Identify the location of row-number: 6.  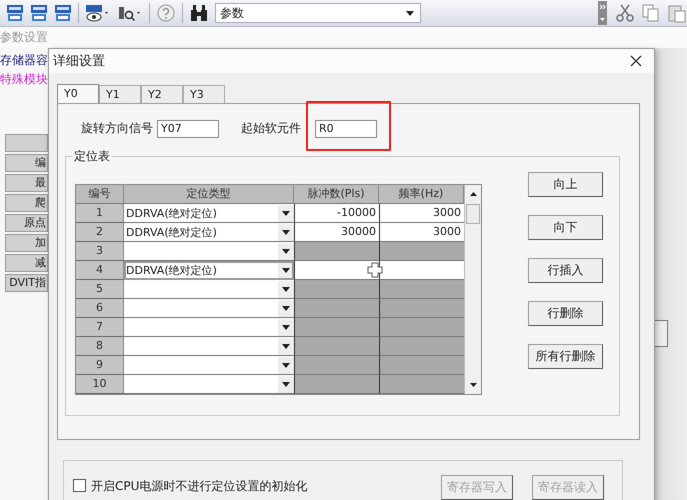
(100, 308).